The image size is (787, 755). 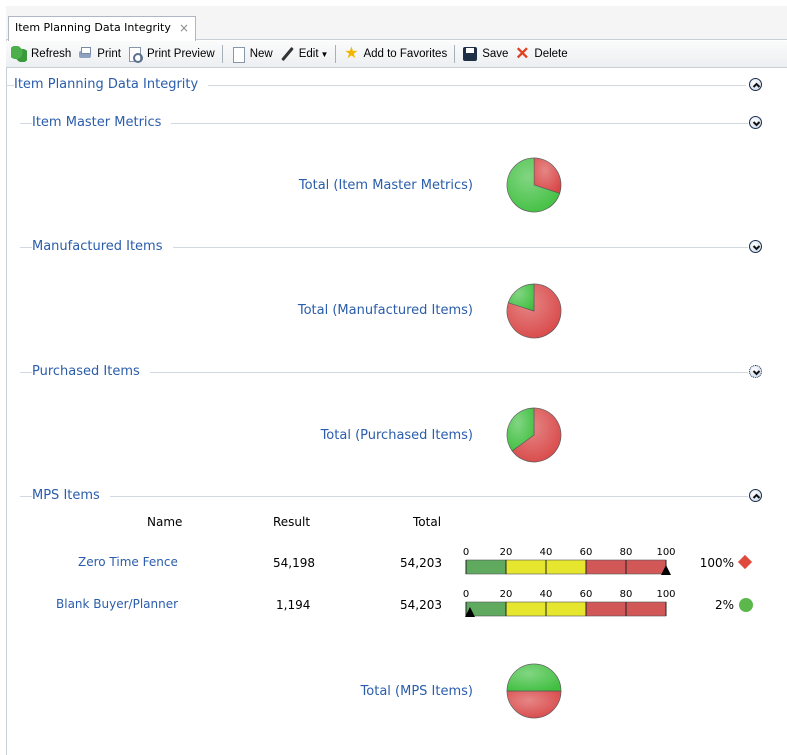 What do you see at coordinates (184, 28) in the screenshot?
I see `close-icon: ×` at bounding box center [184, 28].